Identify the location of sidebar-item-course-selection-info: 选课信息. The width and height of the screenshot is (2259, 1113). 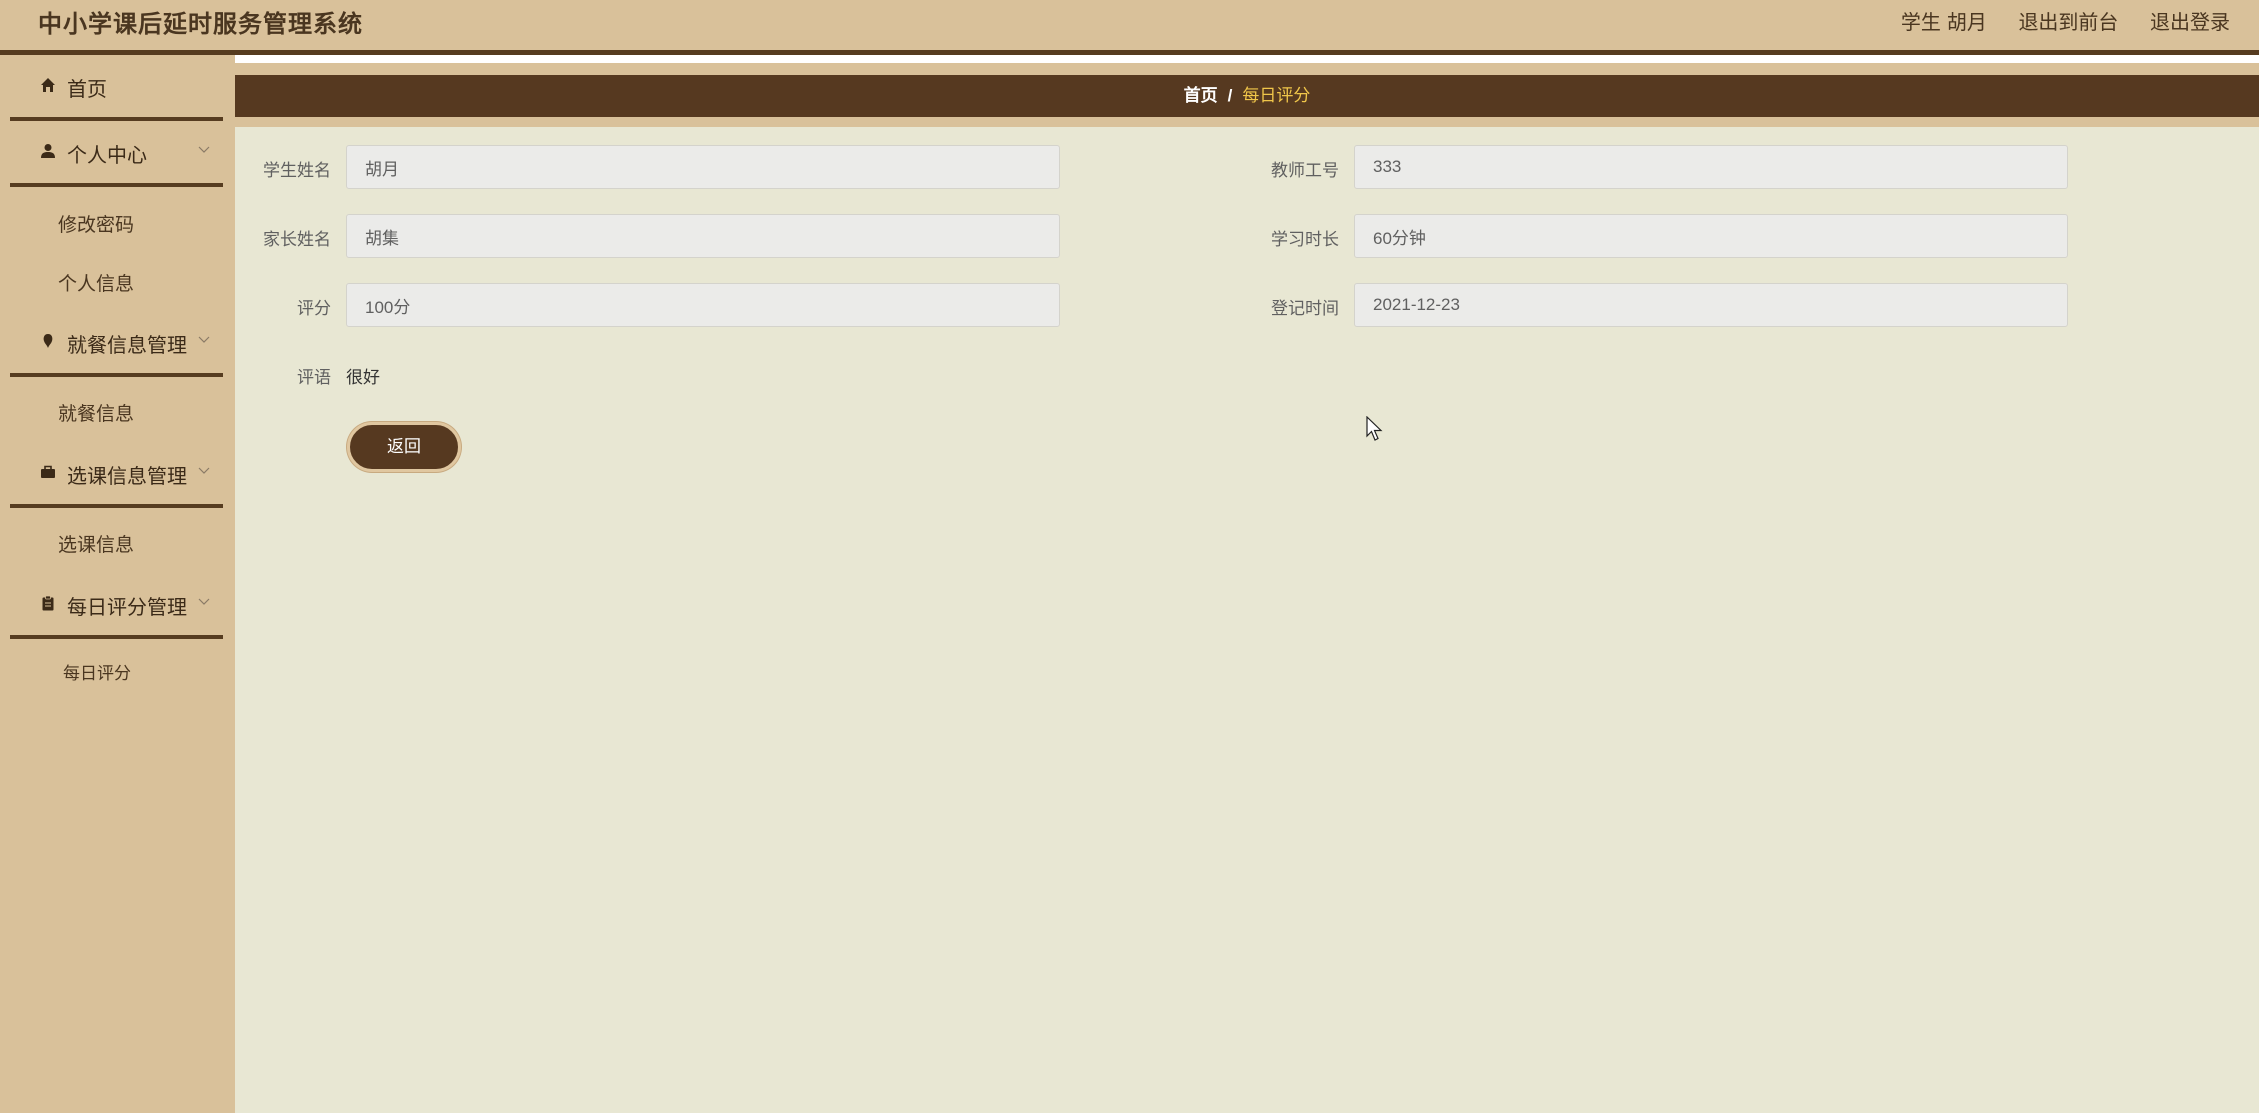
(96, 543).